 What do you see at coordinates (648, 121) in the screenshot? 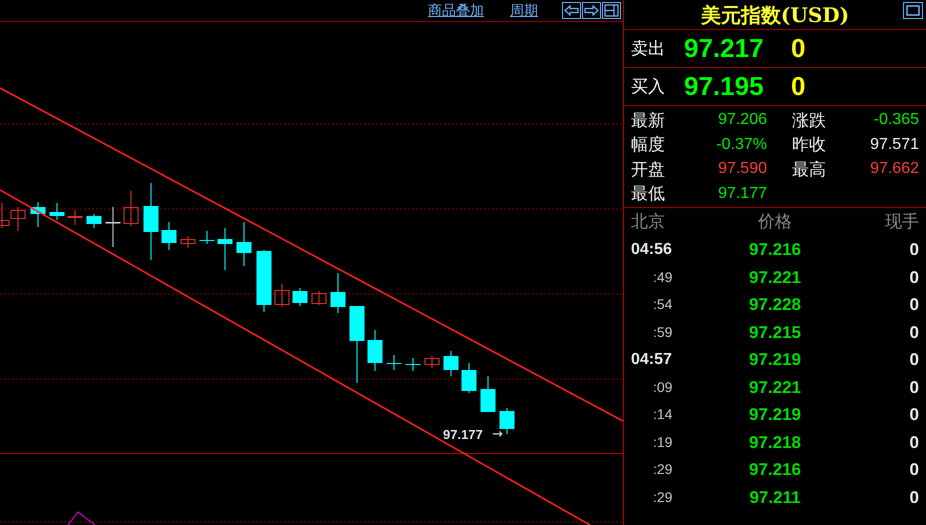
I see `stat-label: 最新` at bounding box center [648, 121].